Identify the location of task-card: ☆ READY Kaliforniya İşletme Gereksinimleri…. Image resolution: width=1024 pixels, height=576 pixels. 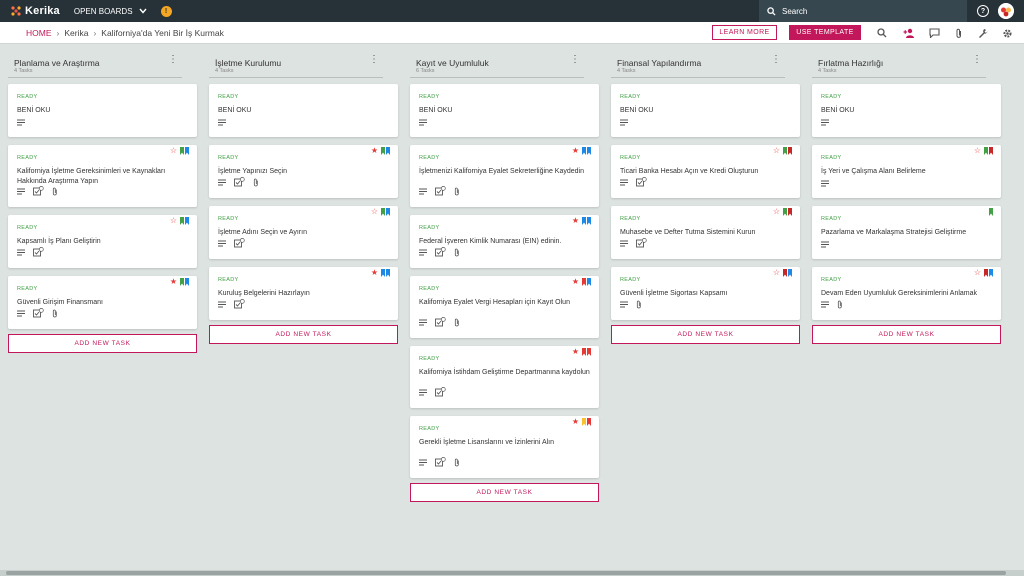
(102, 176).